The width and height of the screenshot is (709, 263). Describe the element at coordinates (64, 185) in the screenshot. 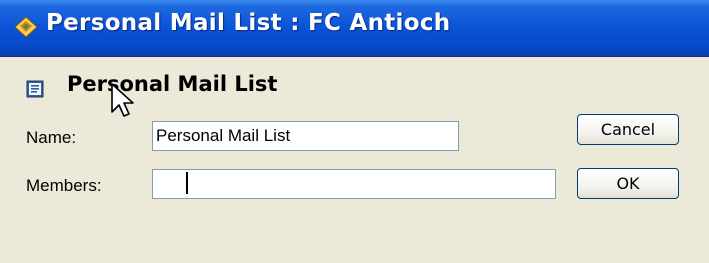

I see `members-label: Members:` at that location.